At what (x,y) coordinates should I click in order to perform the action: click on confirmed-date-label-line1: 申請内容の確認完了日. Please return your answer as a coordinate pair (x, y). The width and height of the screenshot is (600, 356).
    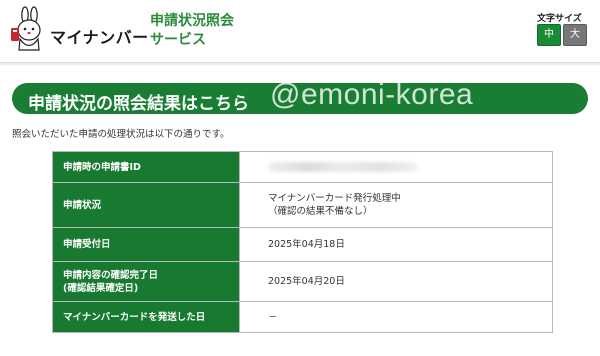
    Looking at the image, I should click on (111, 275).